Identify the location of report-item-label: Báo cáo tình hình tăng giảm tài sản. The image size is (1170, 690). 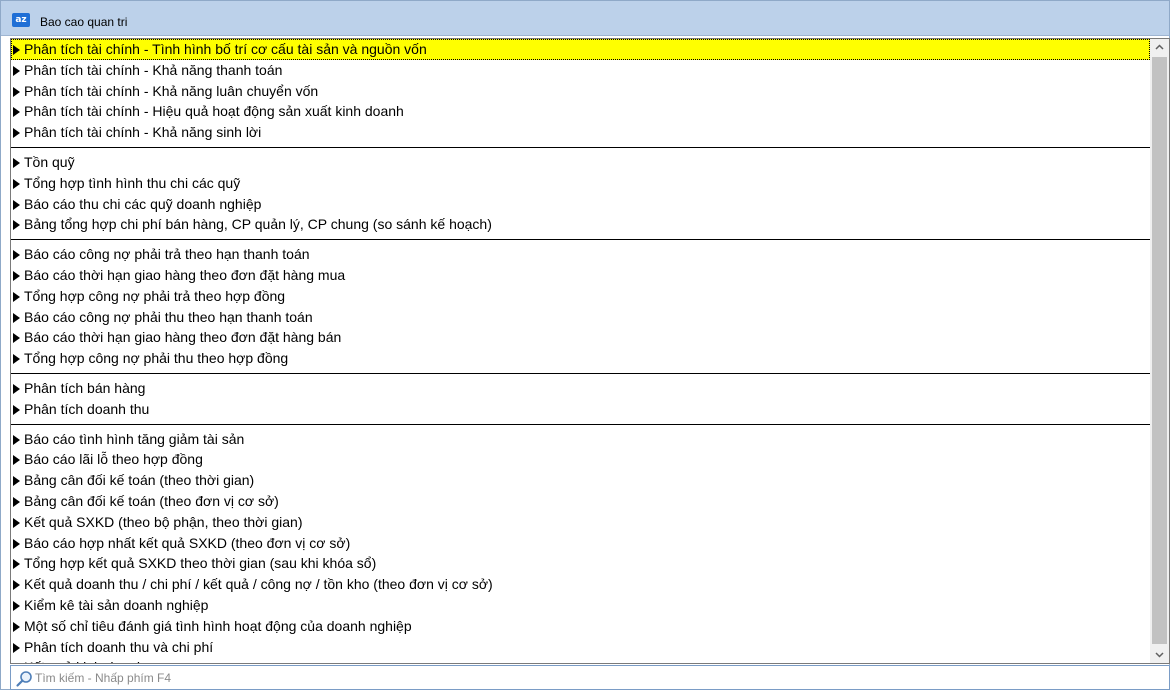
(134, 438).